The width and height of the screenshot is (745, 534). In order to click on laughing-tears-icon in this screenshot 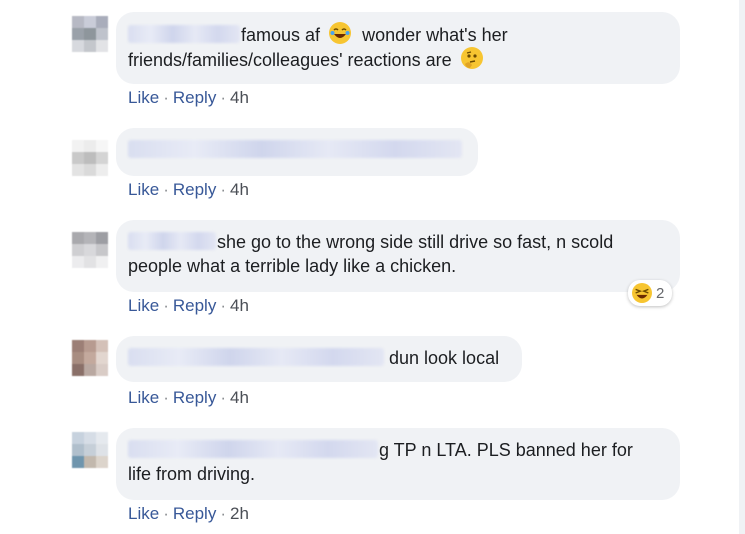, I will do `click(340, 33)`.